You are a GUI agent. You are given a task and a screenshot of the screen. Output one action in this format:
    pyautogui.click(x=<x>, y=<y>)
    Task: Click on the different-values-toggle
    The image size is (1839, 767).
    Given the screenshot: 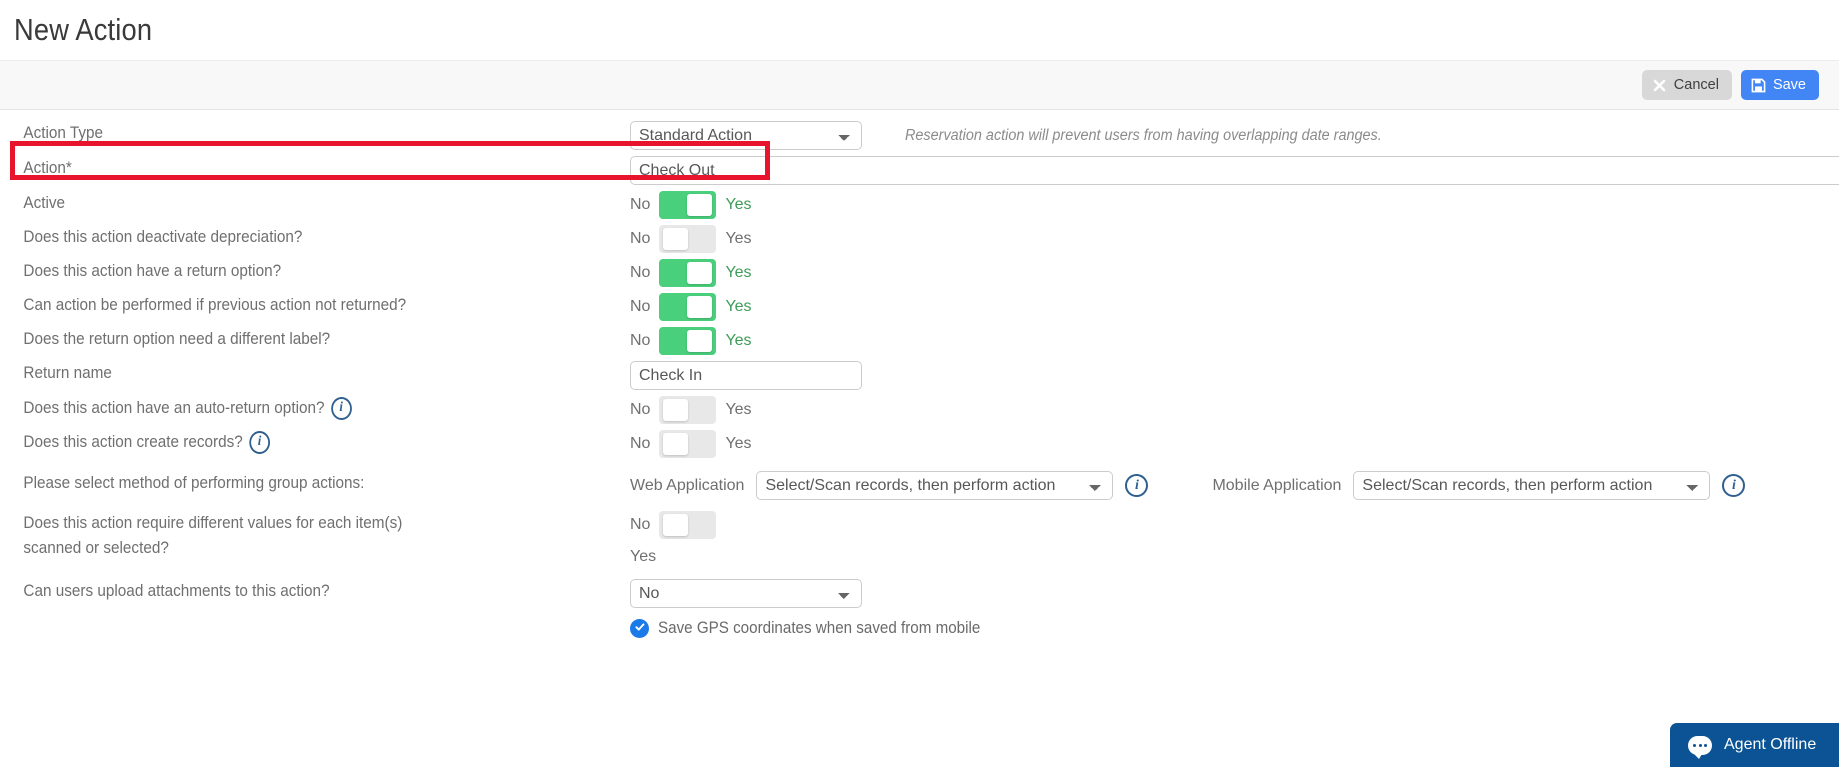 What is the action you would take?
    pyautogui.click(x=688, y=525)
    